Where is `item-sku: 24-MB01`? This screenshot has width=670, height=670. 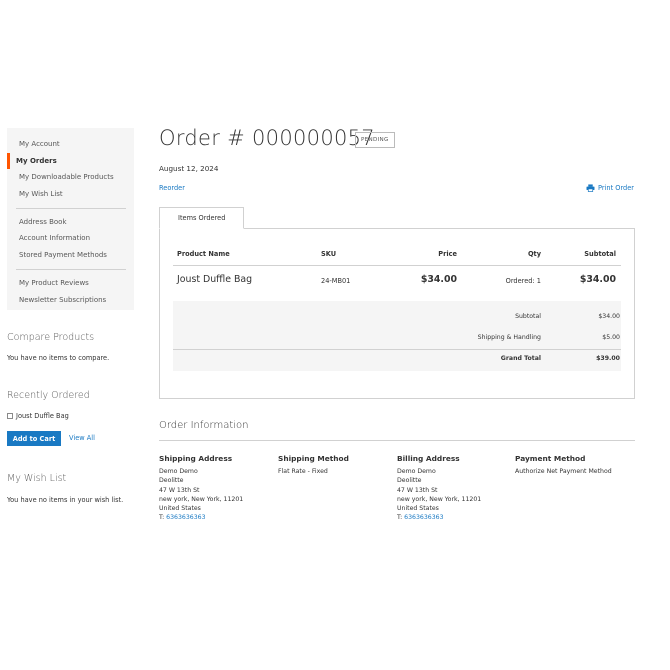
item-sku: 24-MB01 is located at coordinates (336, 281).